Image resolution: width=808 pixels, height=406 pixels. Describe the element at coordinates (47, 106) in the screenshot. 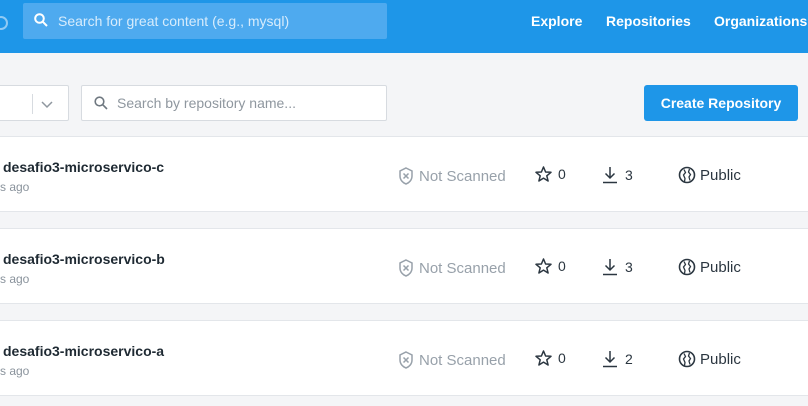

I see `chevron-down-icon` at that location.